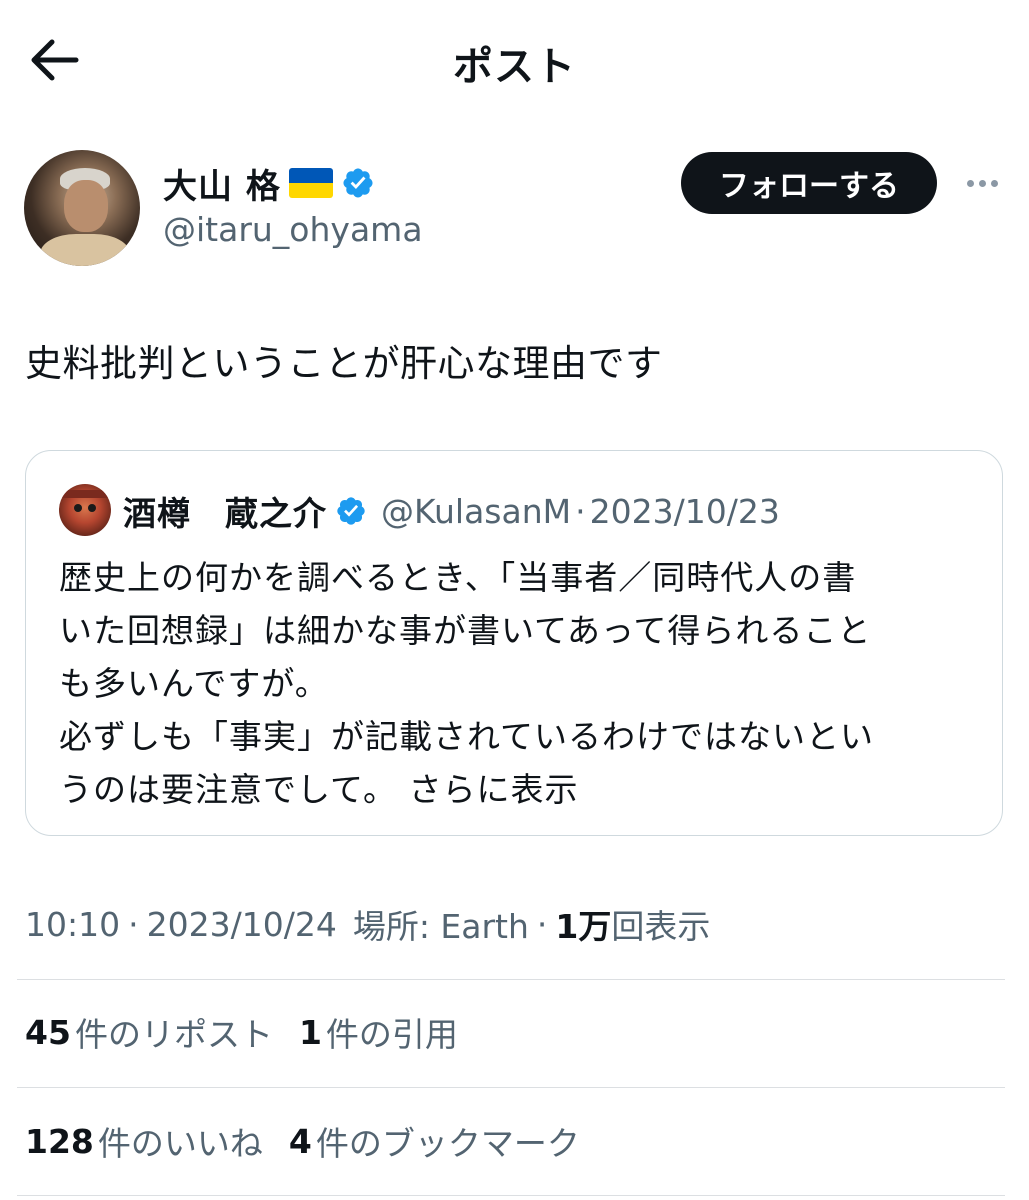 Image resolution: width=1029 pixels, height=1200 pixels. I want to click on ukraine-flag-icon, so click(310, 183).